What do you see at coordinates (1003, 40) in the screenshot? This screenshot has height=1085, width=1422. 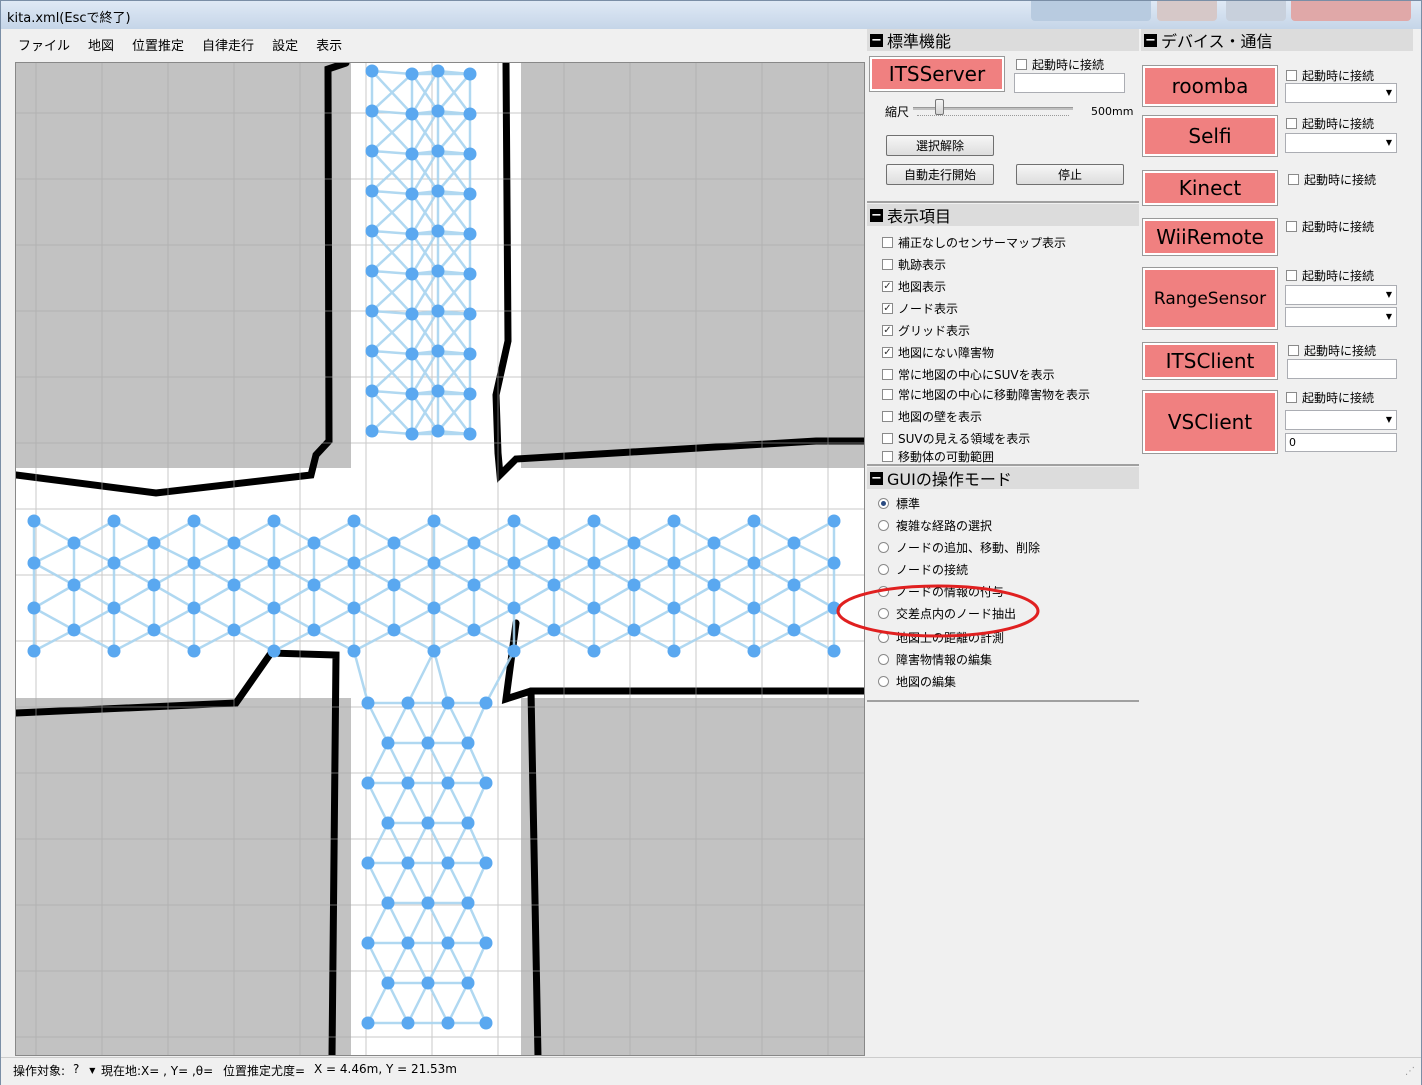 I see `standard-panel-header: − 標準機能` at bounding box center [1003, 40].